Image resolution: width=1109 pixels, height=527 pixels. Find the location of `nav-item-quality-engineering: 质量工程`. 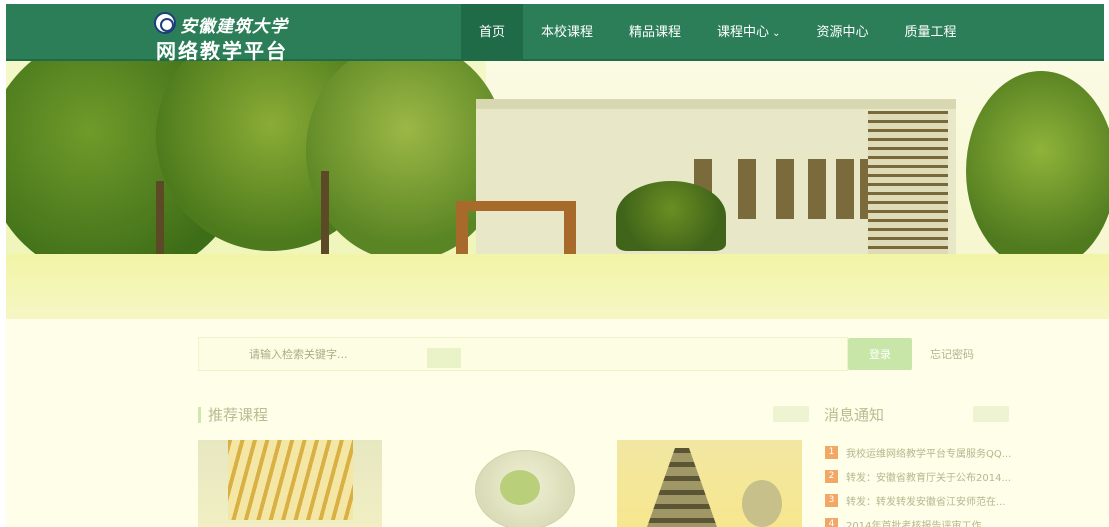

nav-item-quality-engineering: 质量工程 is located at coordinates (930, 32).